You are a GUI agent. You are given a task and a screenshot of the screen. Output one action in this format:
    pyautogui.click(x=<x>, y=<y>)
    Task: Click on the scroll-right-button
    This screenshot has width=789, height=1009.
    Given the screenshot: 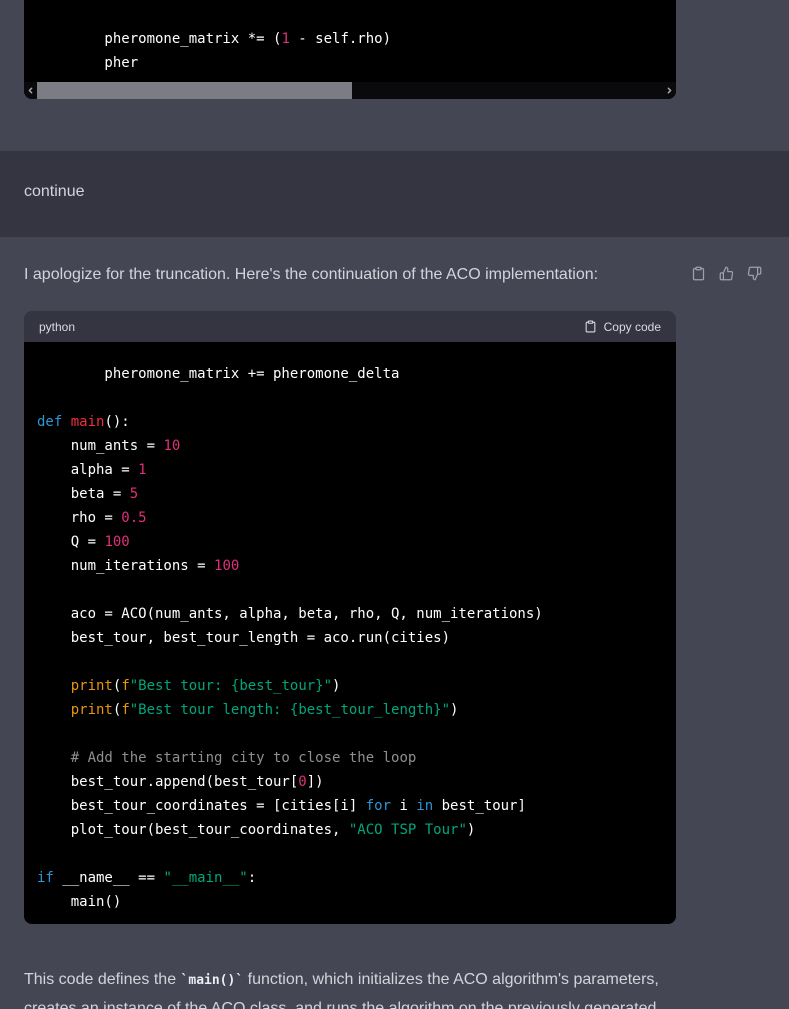 What is the action you would take?
    pyautogui.click(x=669, y=90)
    